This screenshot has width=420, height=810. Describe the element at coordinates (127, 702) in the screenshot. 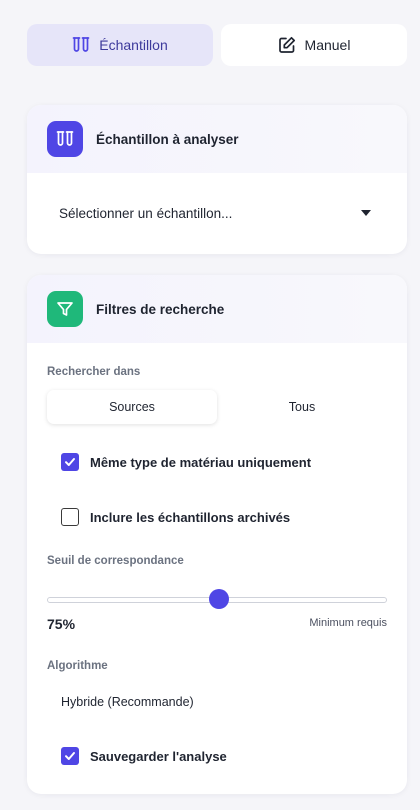

I see `algorithm-value: Hybride (Recommande)` at that location.